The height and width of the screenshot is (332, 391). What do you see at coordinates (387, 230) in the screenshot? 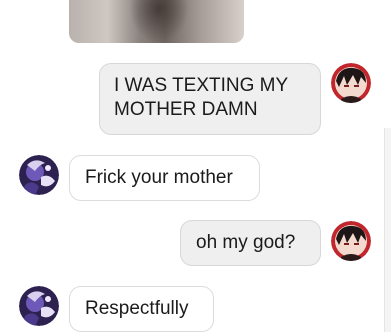
I see `scrollbar` at bounding box center [387, 230].